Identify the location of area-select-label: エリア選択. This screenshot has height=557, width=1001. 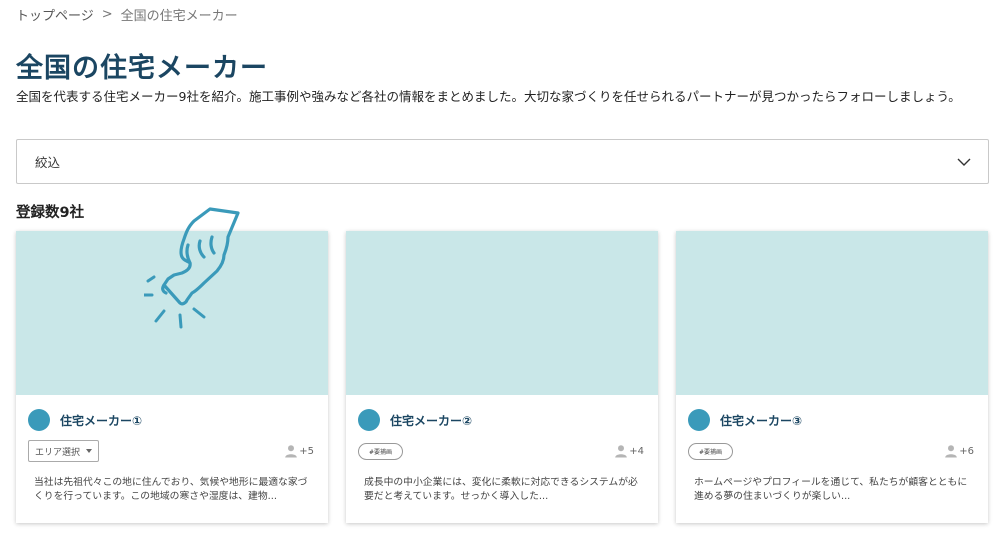
(58, 452).